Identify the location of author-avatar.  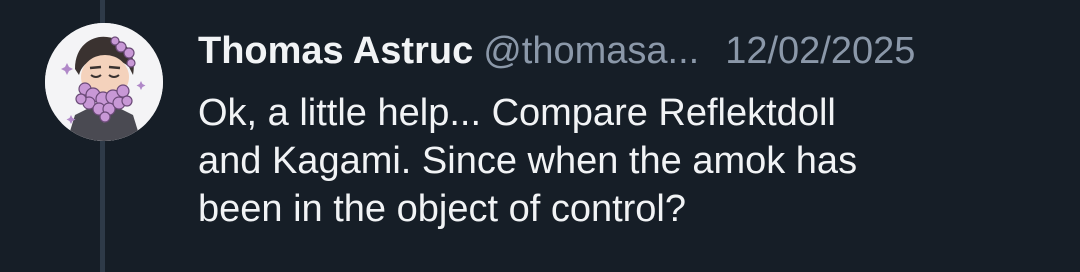
(104, 82).